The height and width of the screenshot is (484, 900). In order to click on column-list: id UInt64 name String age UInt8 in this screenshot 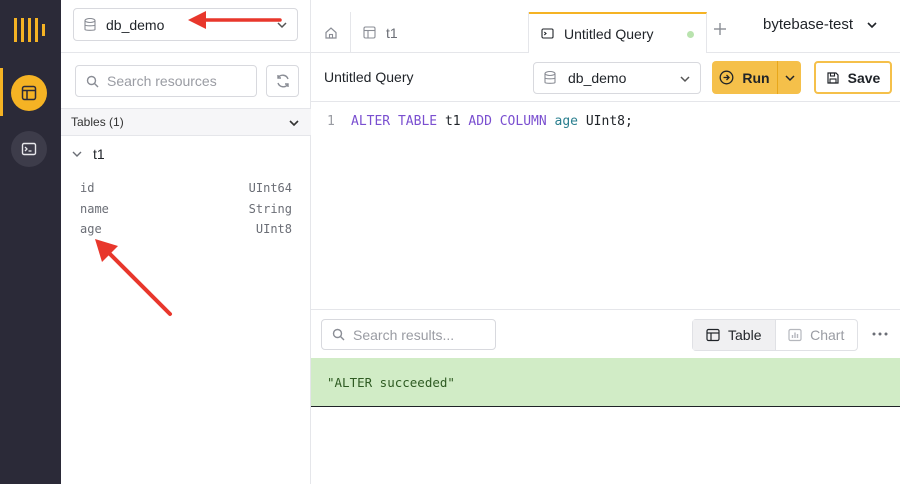, I will do `click(186, 209)`.